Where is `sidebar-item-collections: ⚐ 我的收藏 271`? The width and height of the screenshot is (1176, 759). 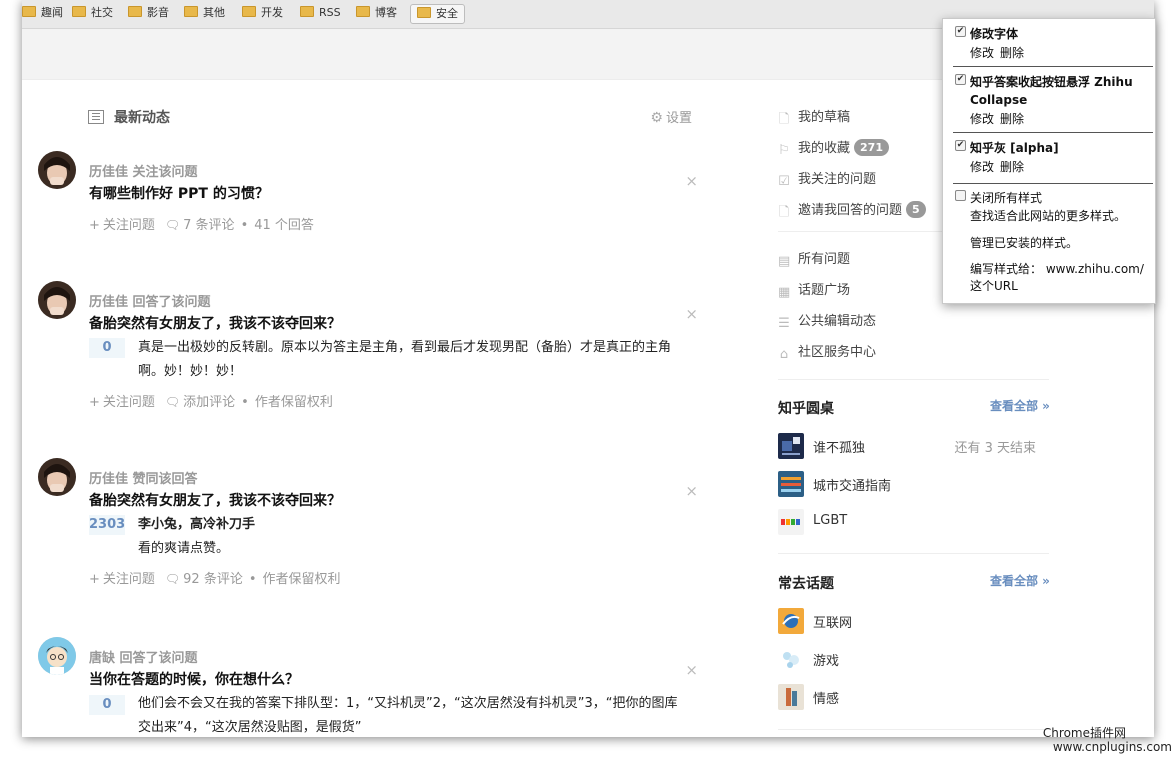 sidebar-item-collections: ⚐ 我的收藏 271 is located at coordinates (833, 147).